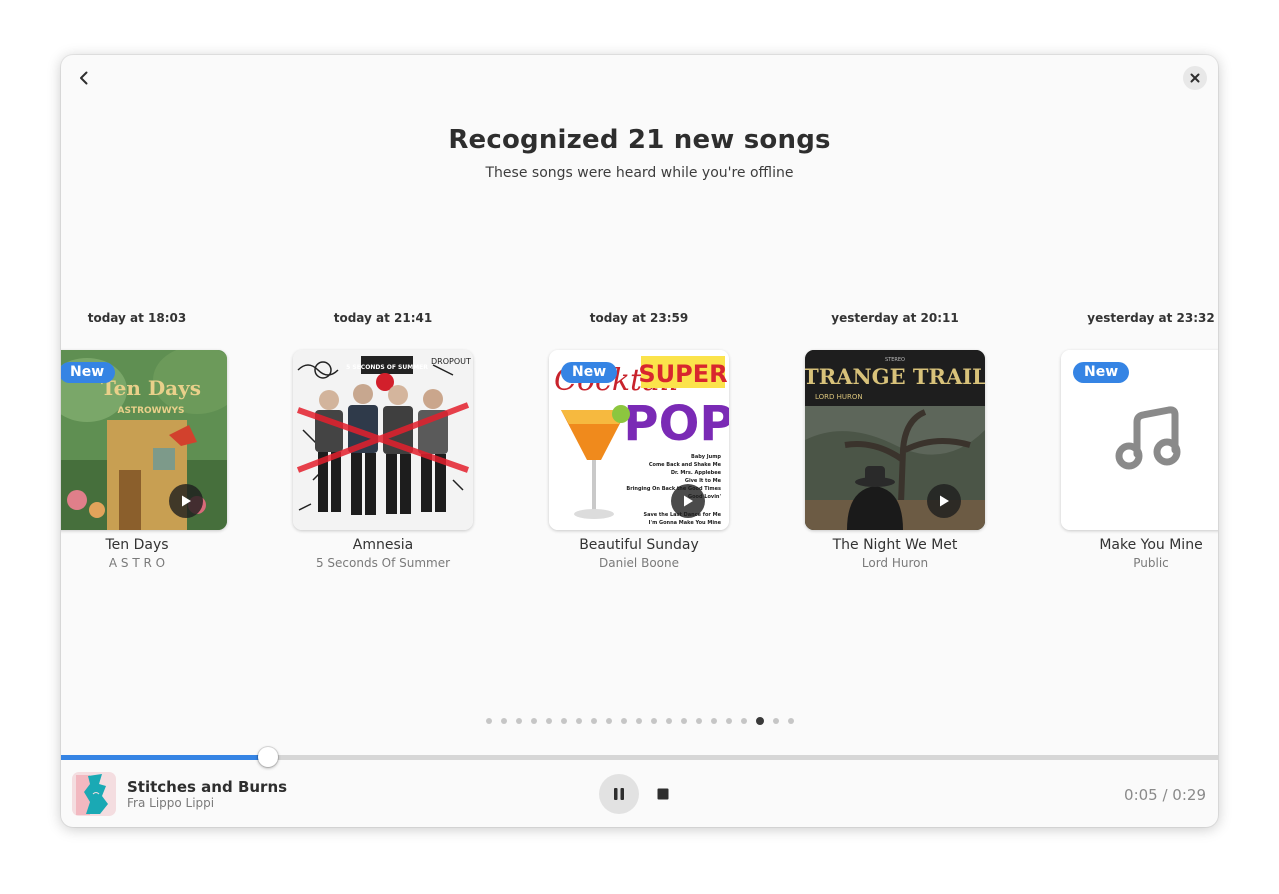 Image resolution: width=1279 pixels, height=894 pixels. I want to click on playback-time: 0:05 / 0:29, so click(1165, 795).